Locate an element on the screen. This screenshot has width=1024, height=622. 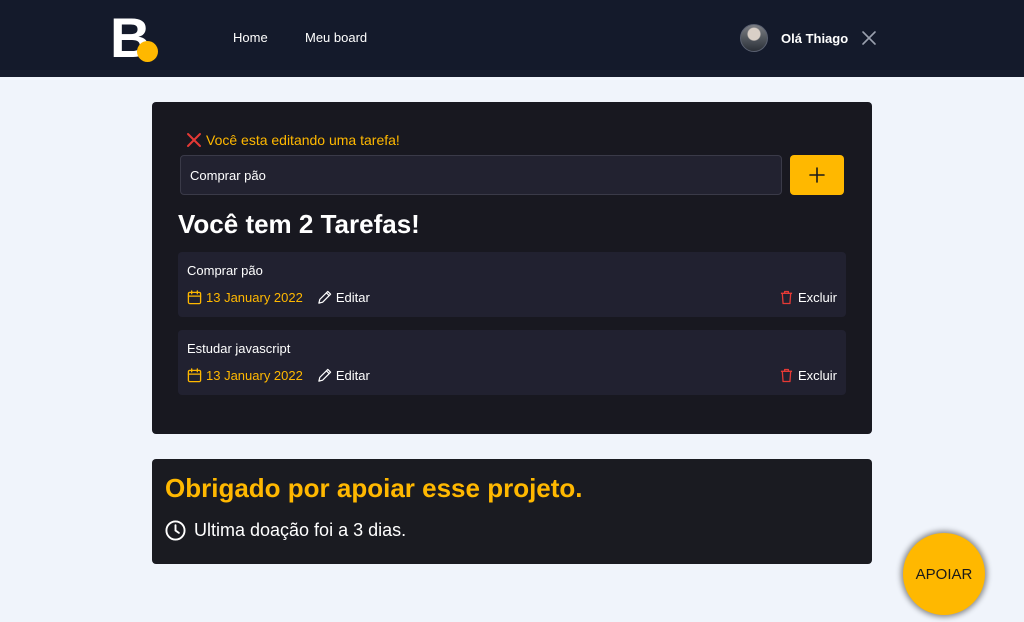
clock-icon is located at coordinates (175, 530).